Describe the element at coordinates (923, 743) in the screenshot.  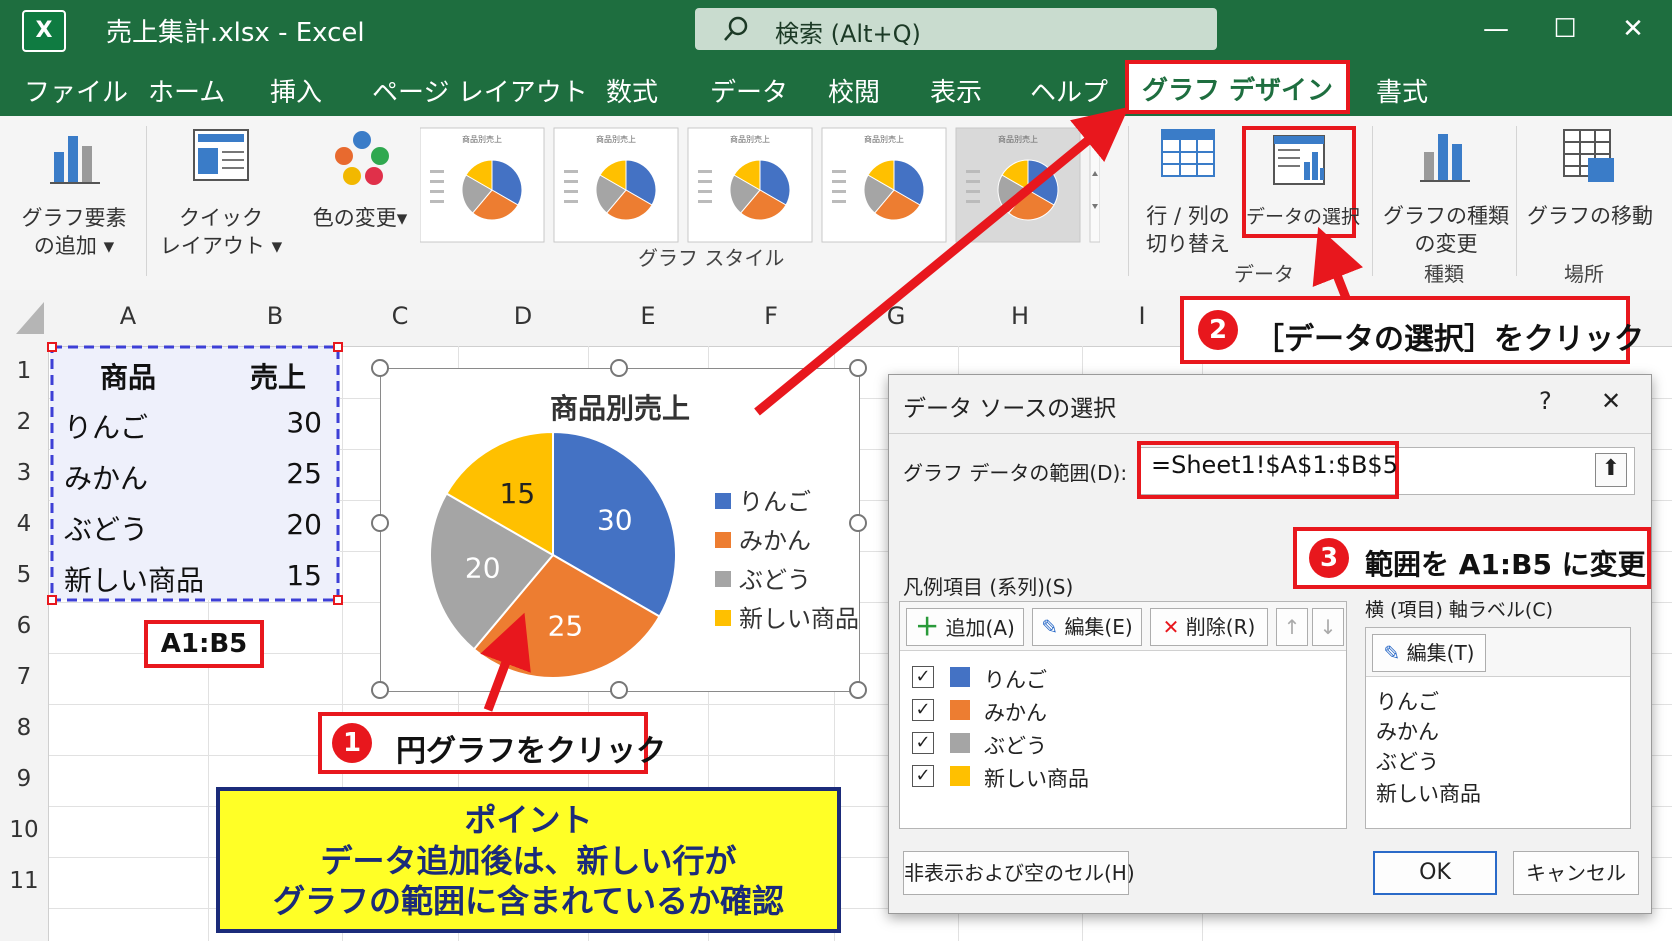
I see `series-checkbox-3: ✓` at that location.